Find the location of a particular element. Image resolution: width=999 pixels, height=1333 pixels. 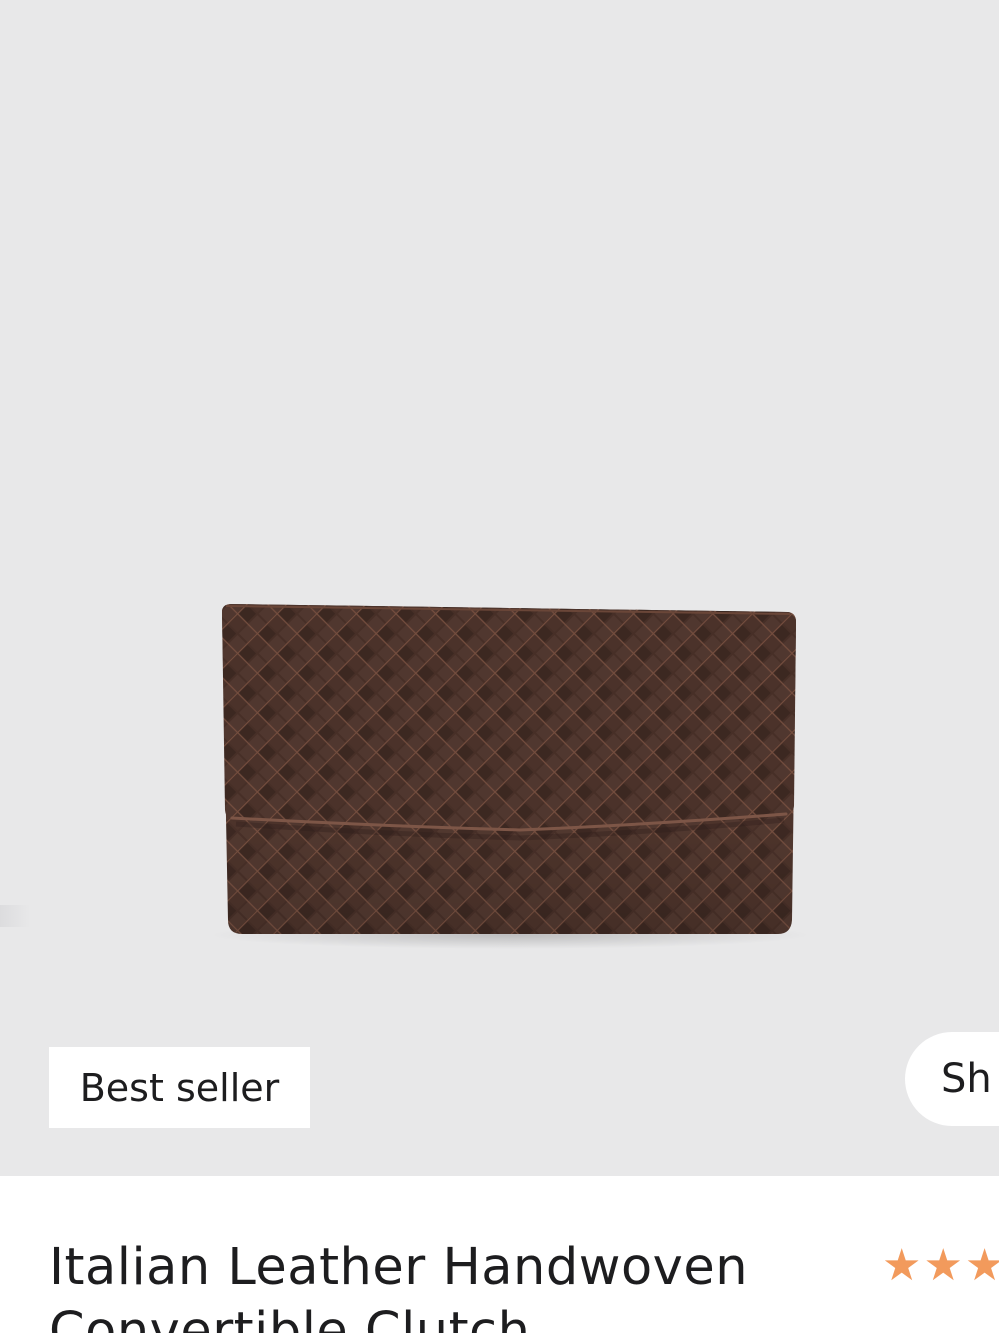

best-seller-badge: Best seller is located at coordinates (179, 1087).